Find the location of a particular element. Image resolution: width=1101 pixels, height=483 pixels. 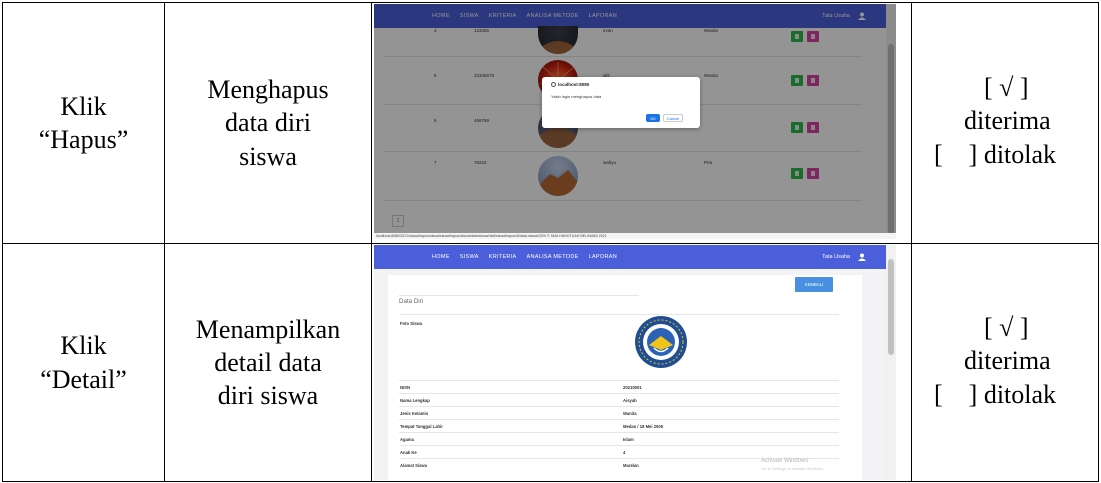

cancel-button: Cancel is located at coordinates (673, 118).